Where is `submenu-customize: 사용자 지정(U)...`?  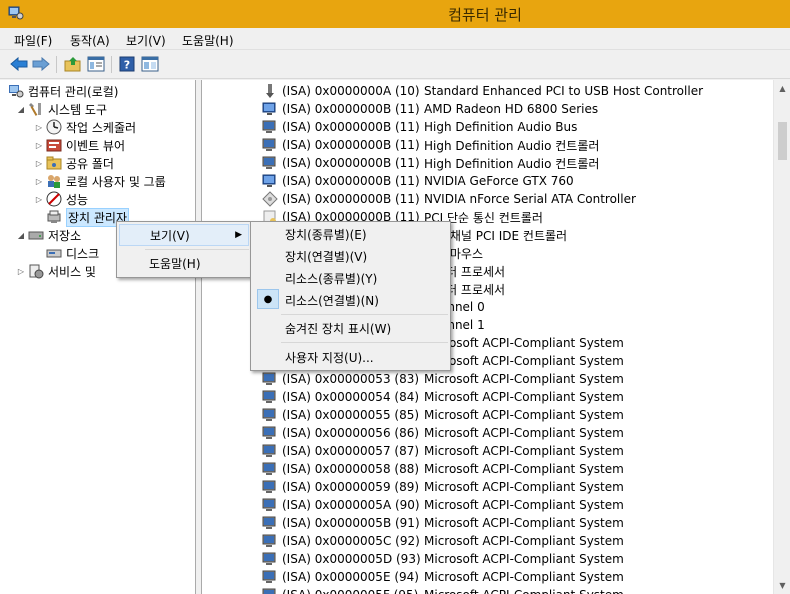
submenu-customize: 사용자 지정(U)... is located at coordinates (350, 357).